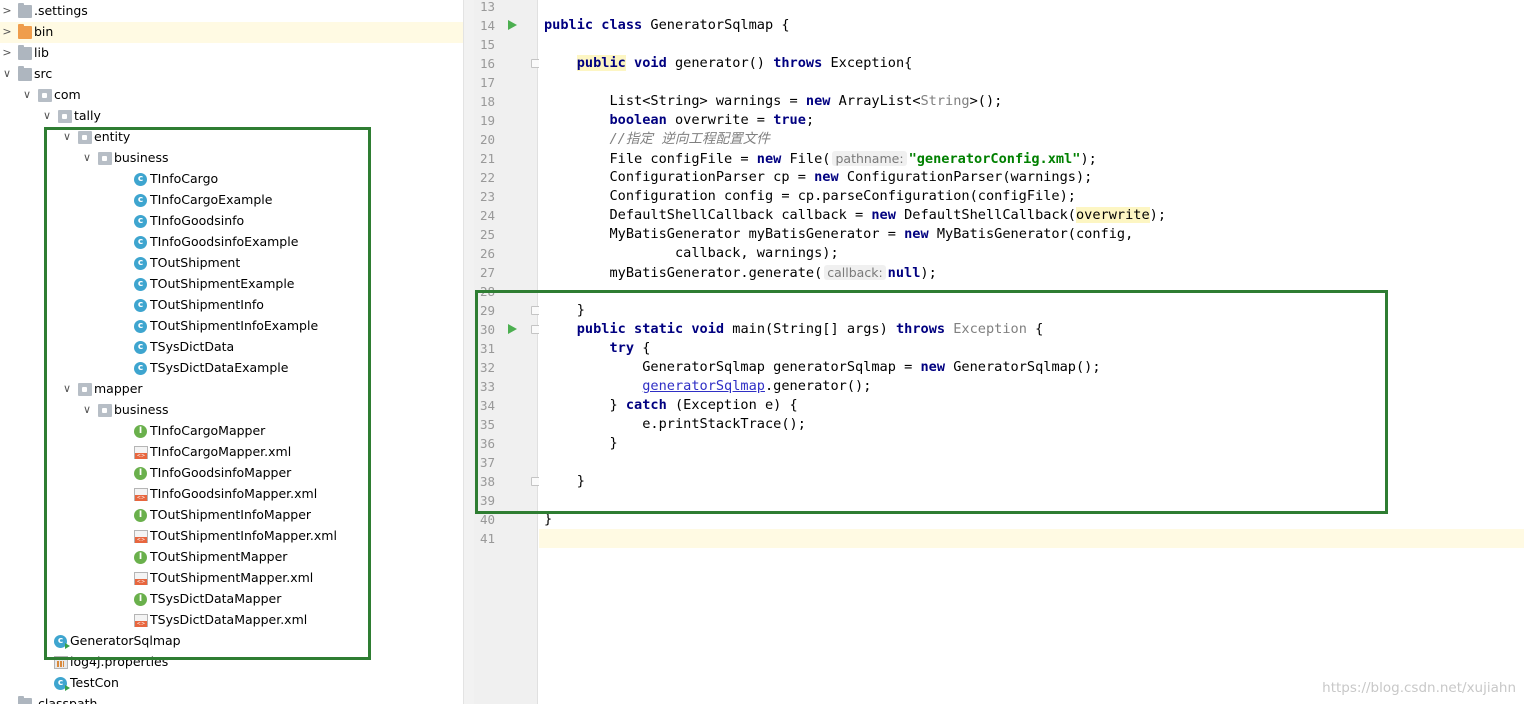 This screenshot has width=1524, height=704. What do you see at coordinates (1031, 386) in the screenshot?
I see `code-line: generatorSqlmap.generator();` at bounding box center [1031, 386].